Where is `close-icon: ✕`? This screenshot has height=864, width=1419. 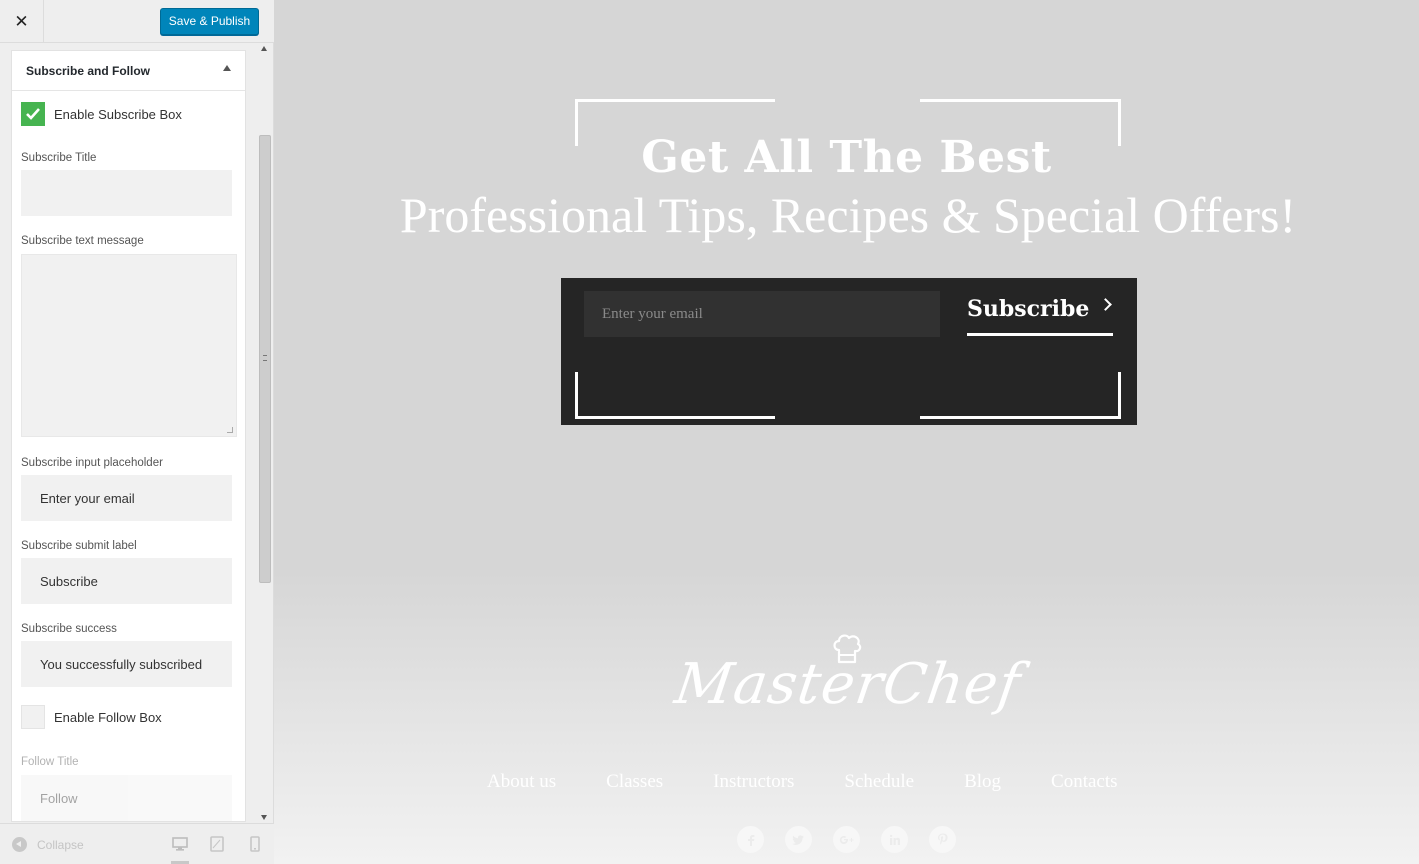
close-icon: ✕ is located at coordinates (22, 21).